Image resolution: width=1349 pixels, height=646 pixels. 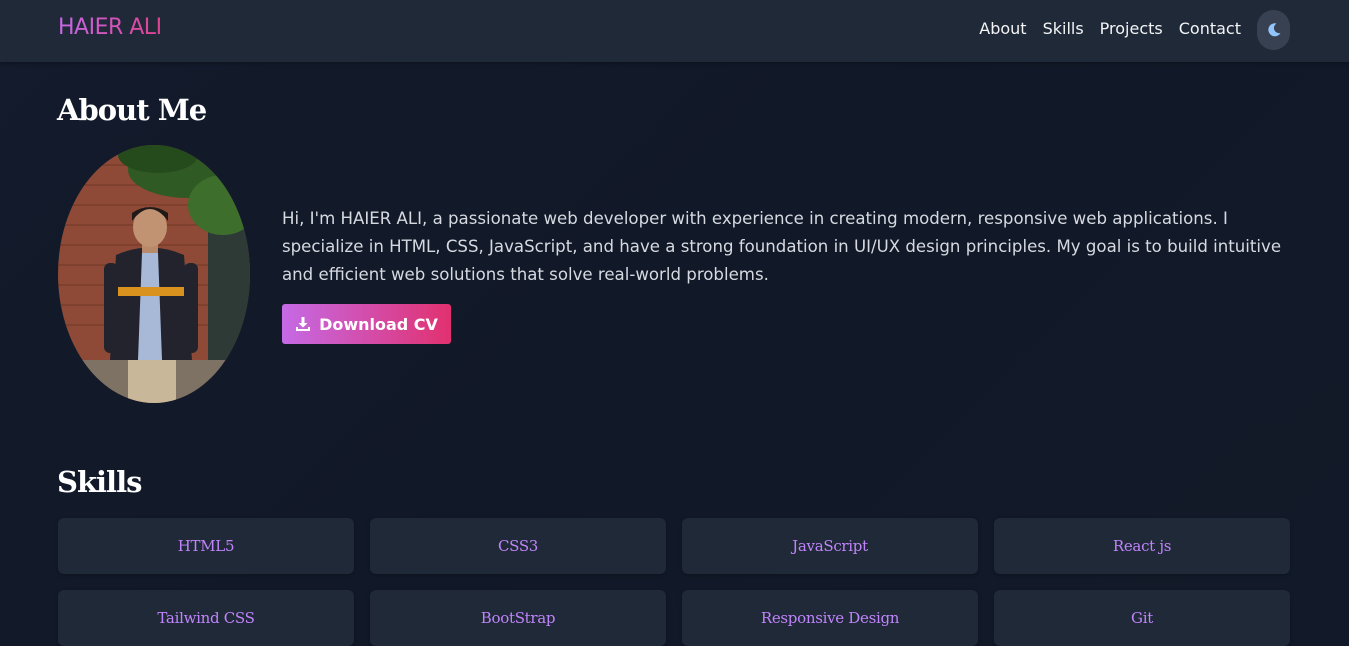 I want to click on download-cv-label: Download CV, so click(x=378, y=324).